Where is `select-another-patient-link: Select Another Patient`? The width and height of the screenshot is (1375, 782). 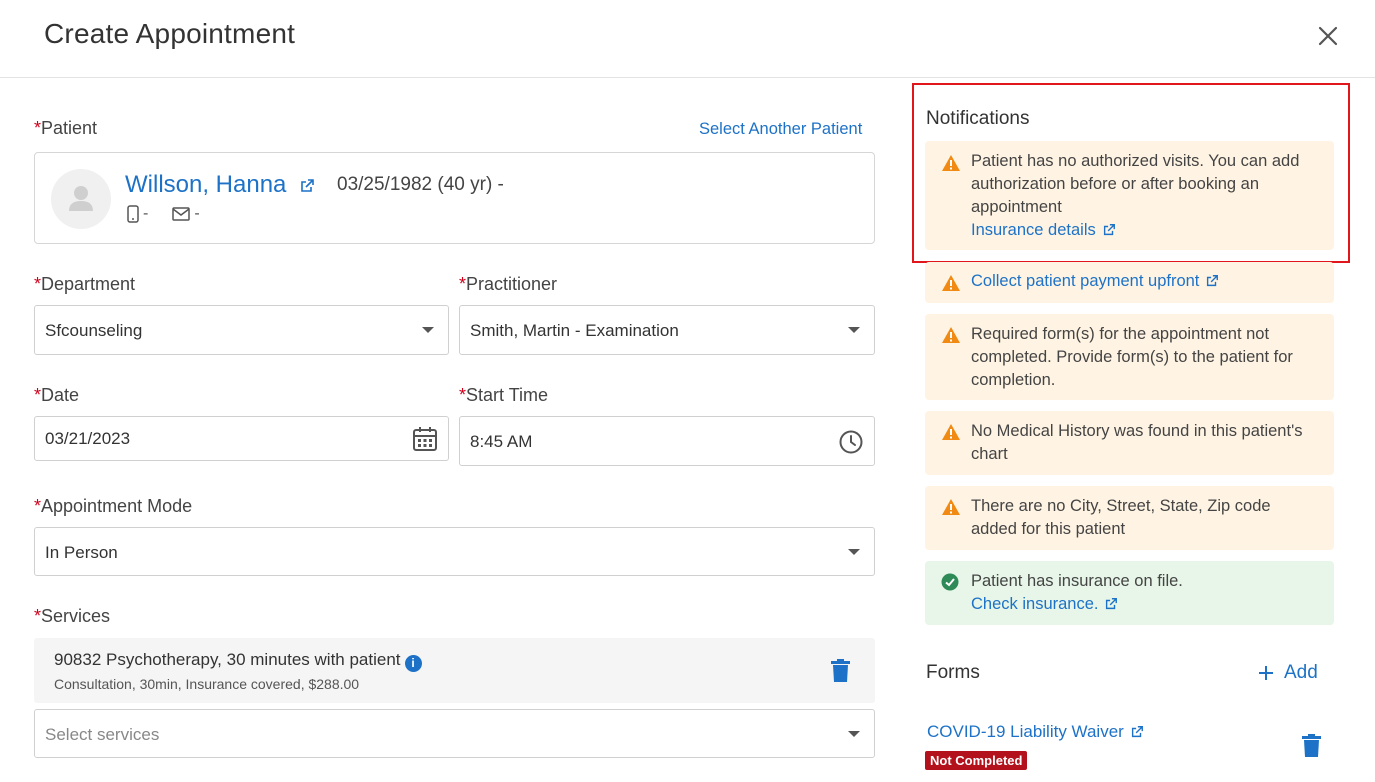 select-another-patient-link: Select Another Patient is located at coordinates (780, 129).